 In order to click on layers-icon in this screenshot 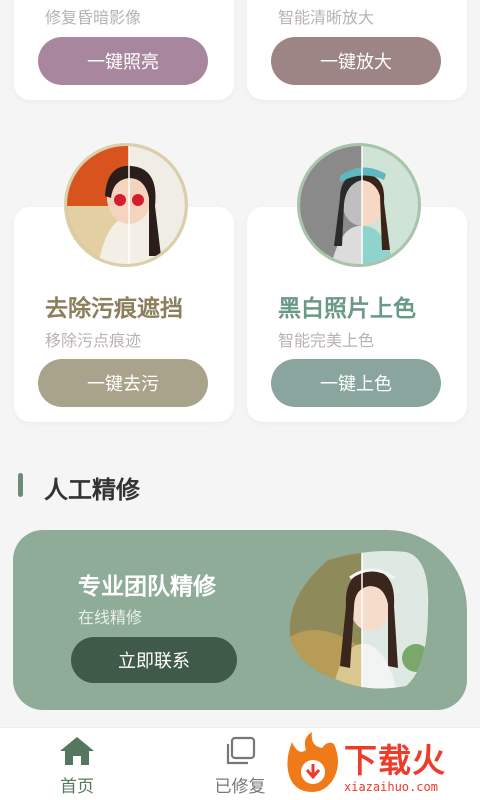, I will do `click(240, 753)`.